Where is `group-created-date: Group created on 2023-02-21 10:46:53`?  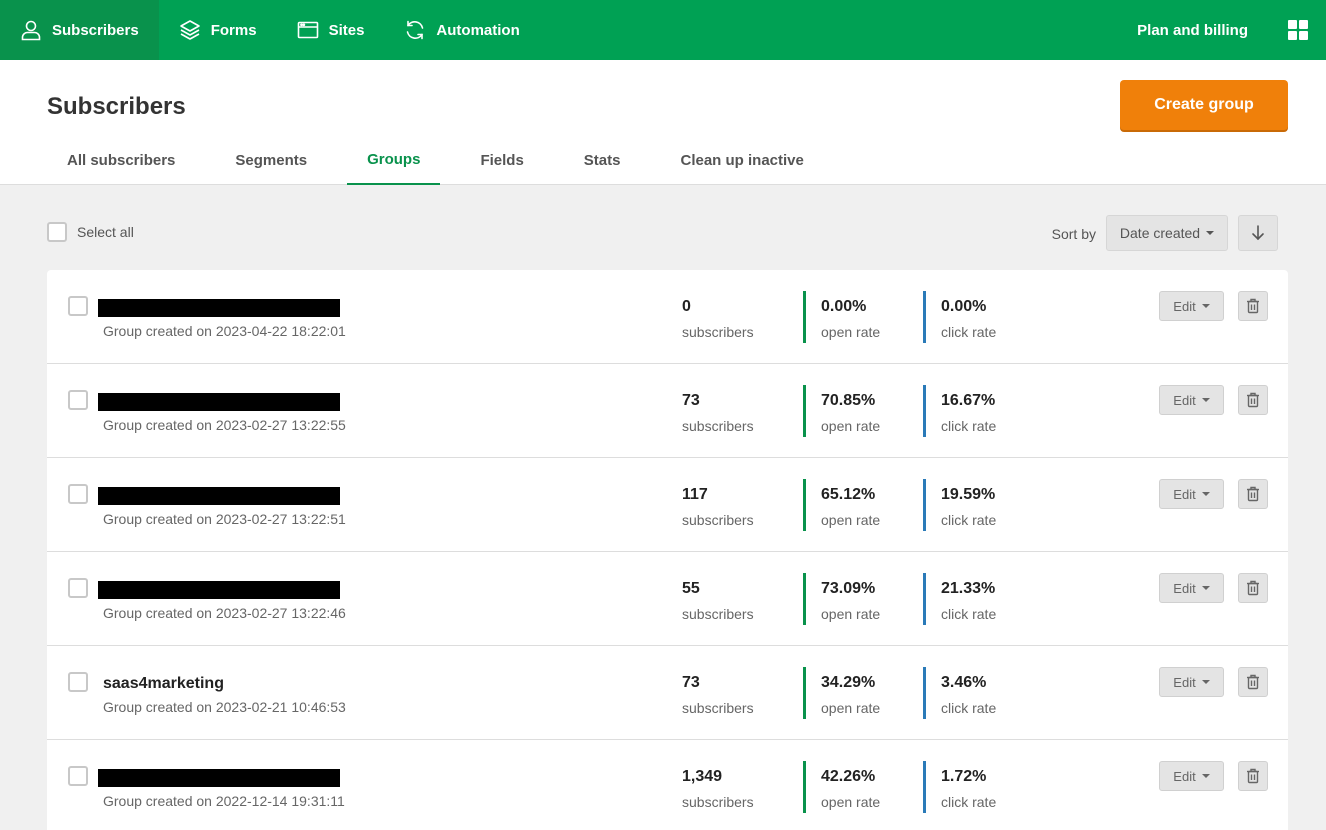
group-created-date: Group created on 2023-02-21 10:46:53 is located at coordinates (224, 707).